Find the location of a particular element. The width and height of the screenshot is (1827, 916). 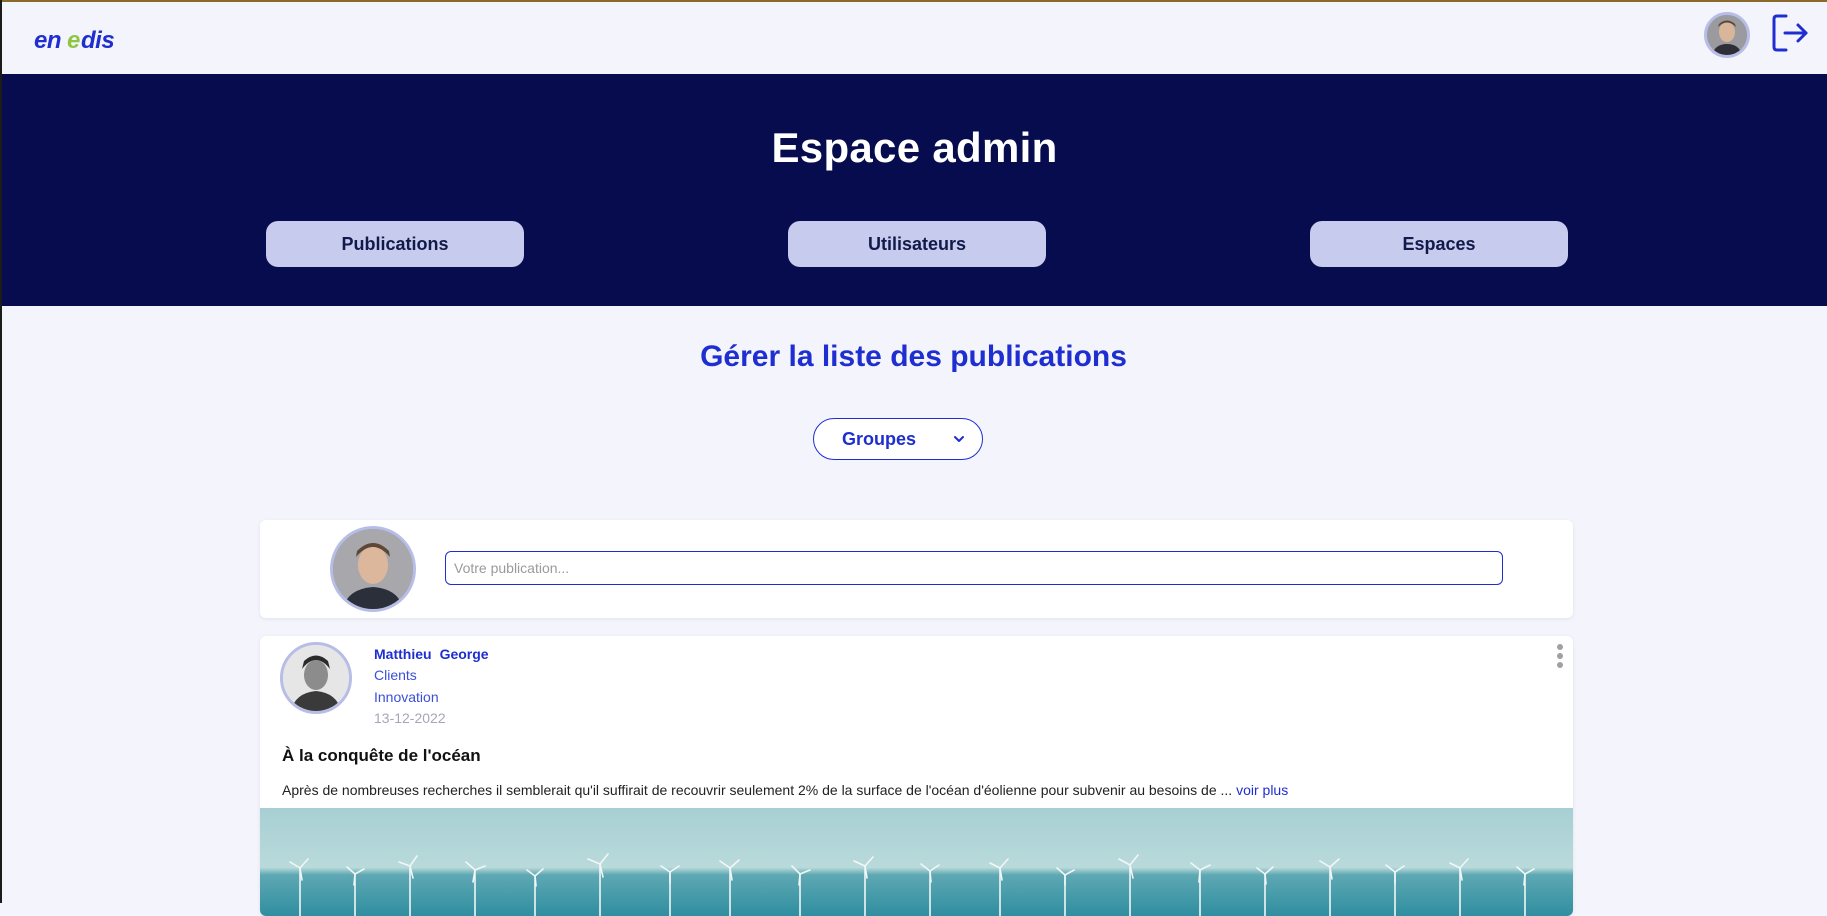

author-last-name: George is located at coordinates (464, 654).